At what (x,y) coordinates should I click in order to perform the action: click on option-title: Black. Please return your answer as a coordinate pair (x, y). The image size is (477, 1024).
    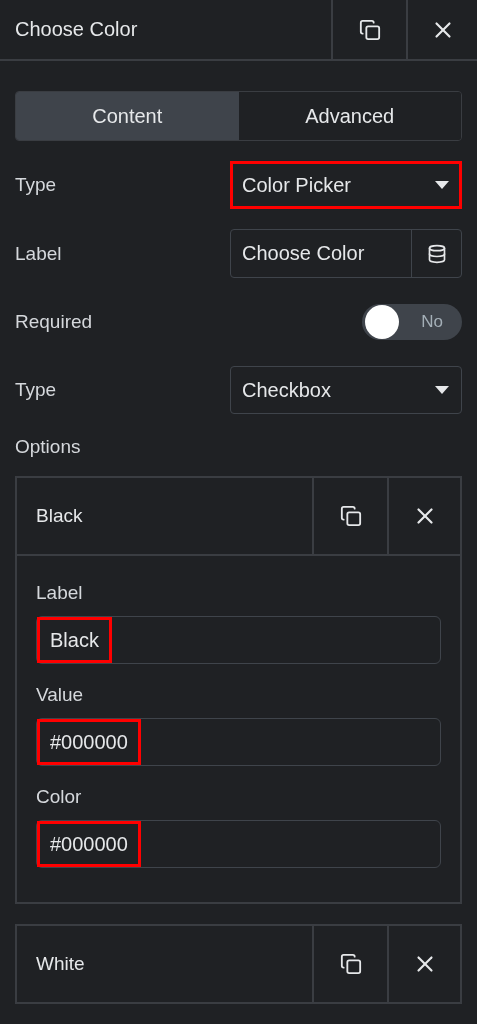
    Looking at the image, I should click on (164, 516).